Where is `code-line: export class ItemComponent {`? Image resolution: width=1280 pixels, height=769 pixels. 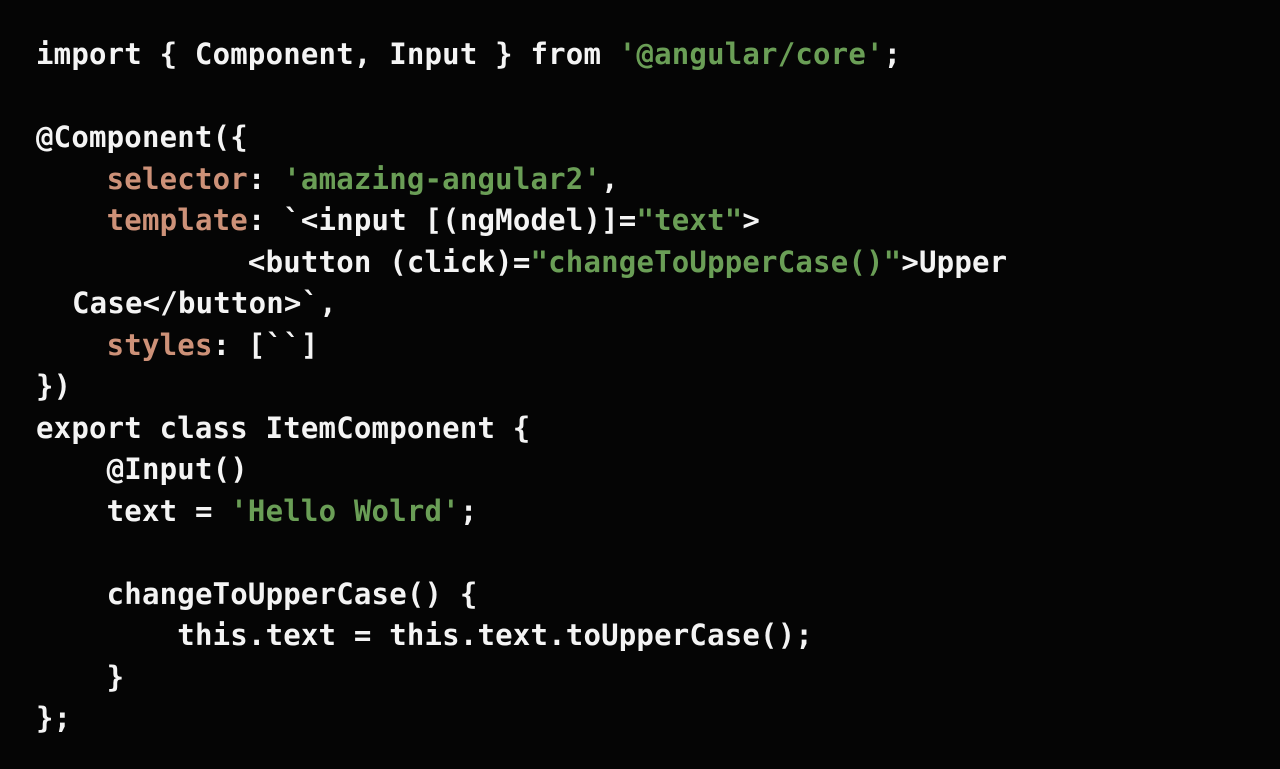 code-line: export class ItemComponent { is located at coordinates (641, 429).